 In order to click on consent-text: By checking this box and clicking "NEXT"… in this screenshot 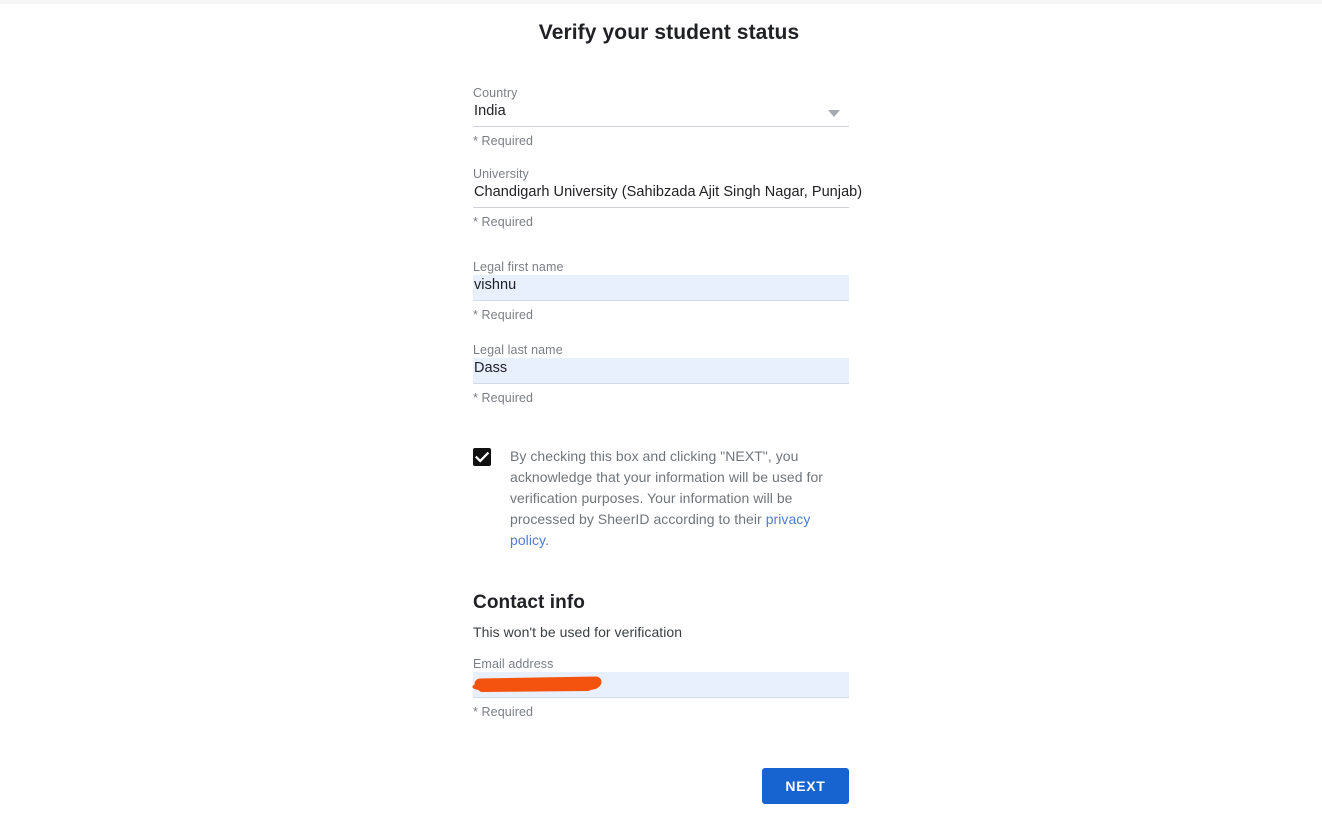, I will do `click(681, 498)`.